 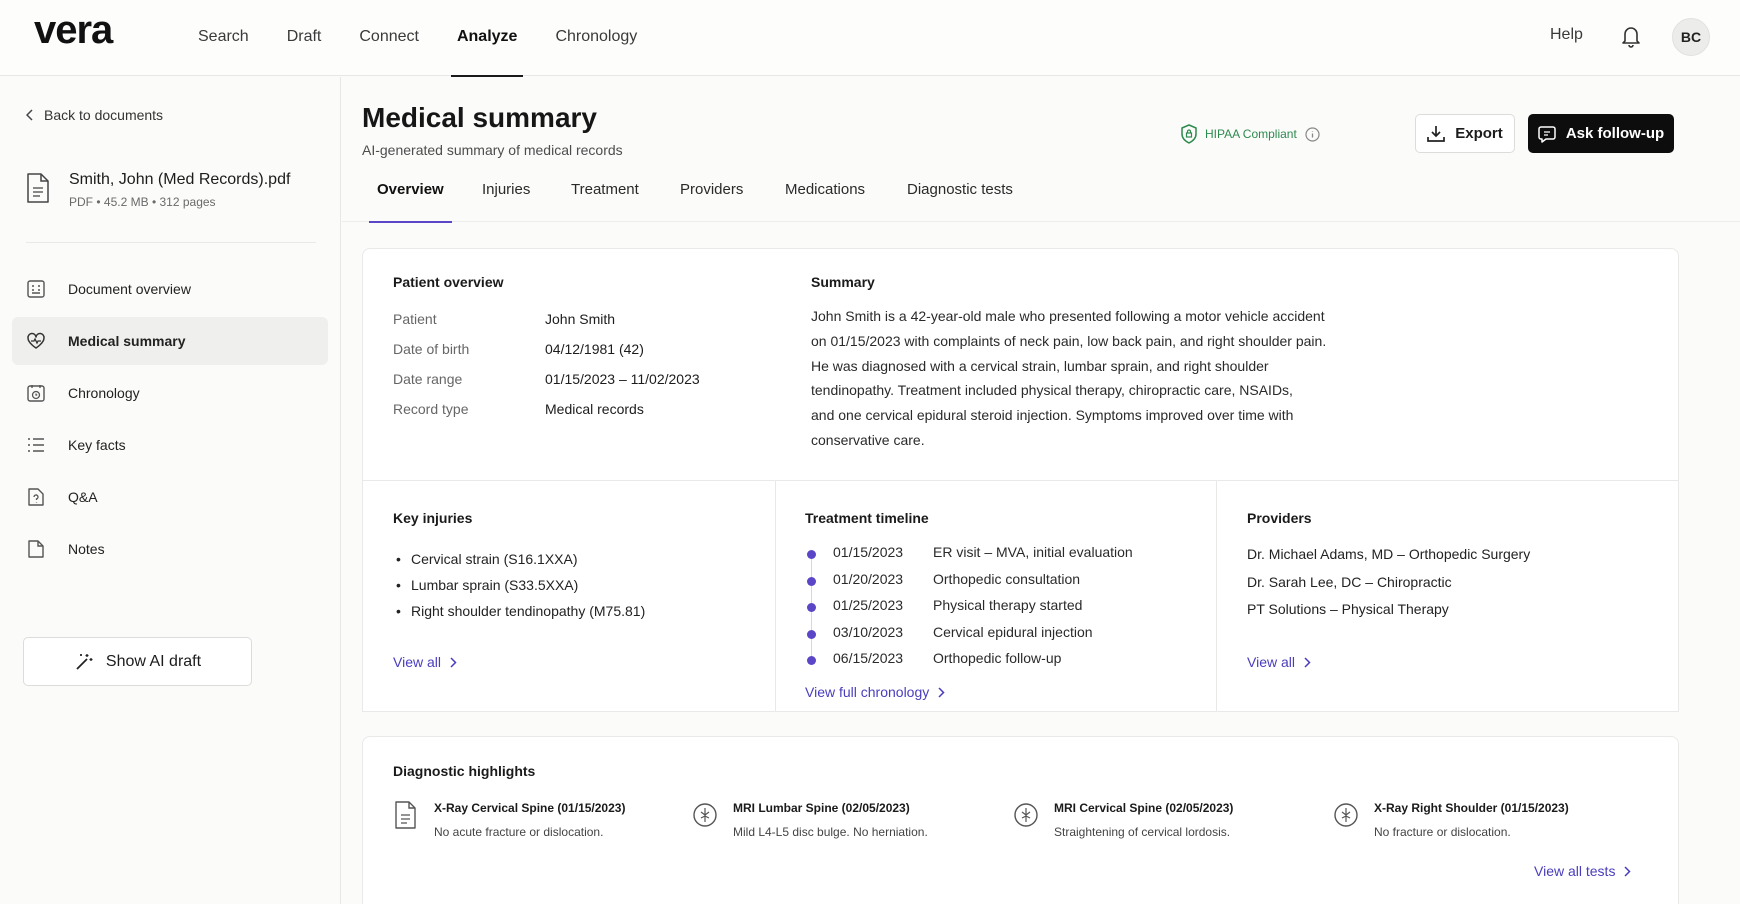 What do you see at coordinates (580, 319) in the screenshot?
I see `patient-value: John Smith` at bounding box center [580, 319].